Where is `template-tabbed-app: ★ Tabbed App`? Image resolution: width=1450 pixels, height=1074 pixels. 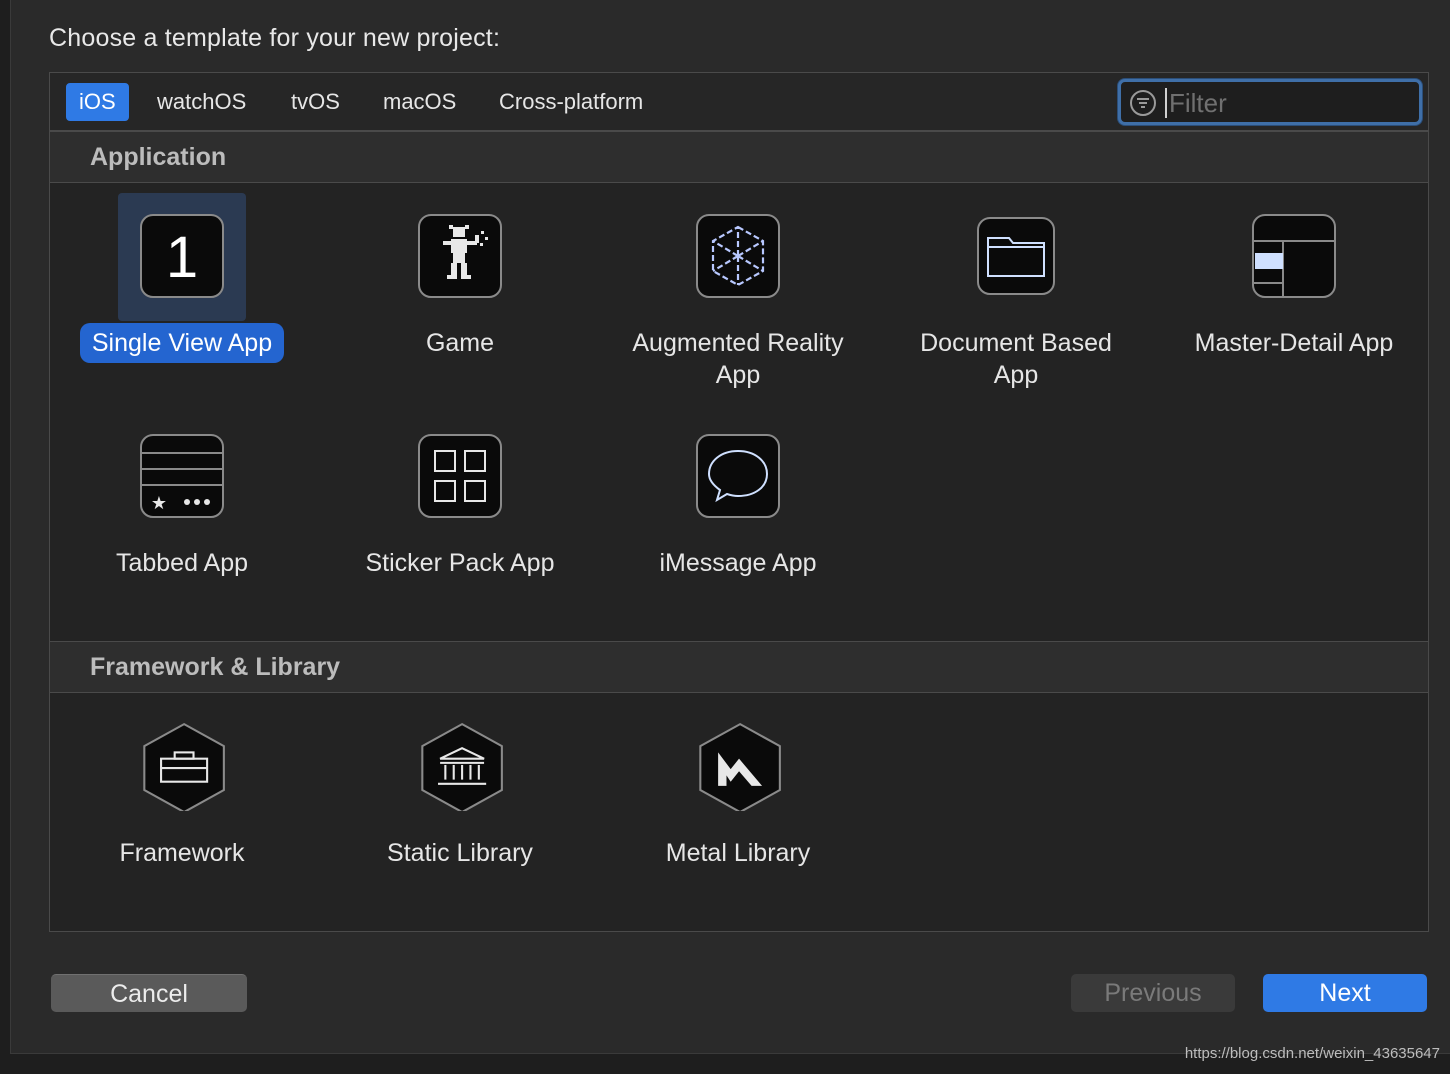
template-tabbed-app: ★ Tabbed App is located at coordinates (182, 518).